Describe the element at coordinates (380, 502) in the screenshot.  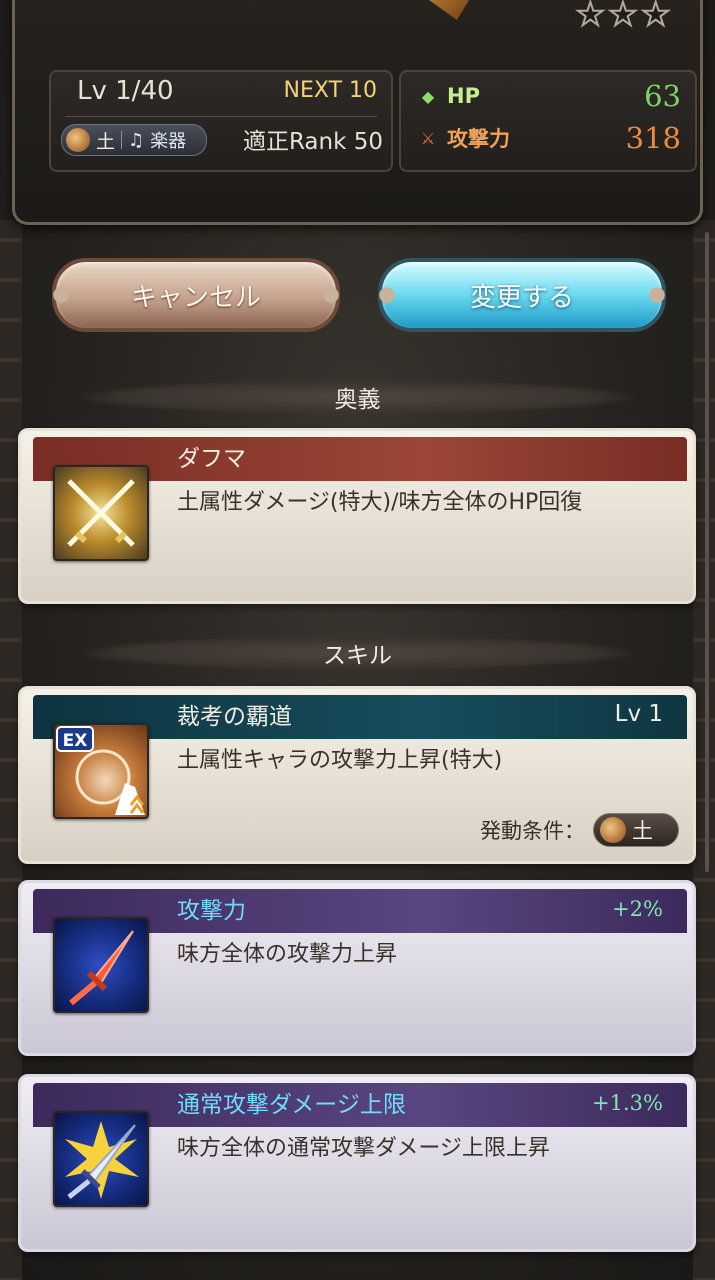
I see `ougi-description: 土属性ダメージ(特大)/味方全体のHP回復` at that location.